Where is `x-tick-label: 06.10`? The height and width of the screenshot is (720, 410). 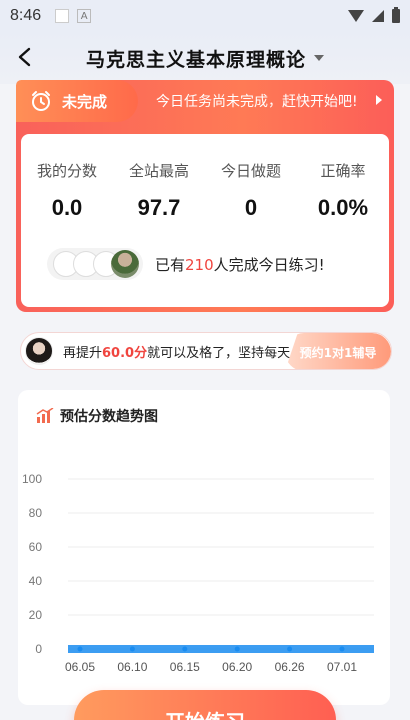
x-tick-label: 06.10 is located at coordinates (132, 667).